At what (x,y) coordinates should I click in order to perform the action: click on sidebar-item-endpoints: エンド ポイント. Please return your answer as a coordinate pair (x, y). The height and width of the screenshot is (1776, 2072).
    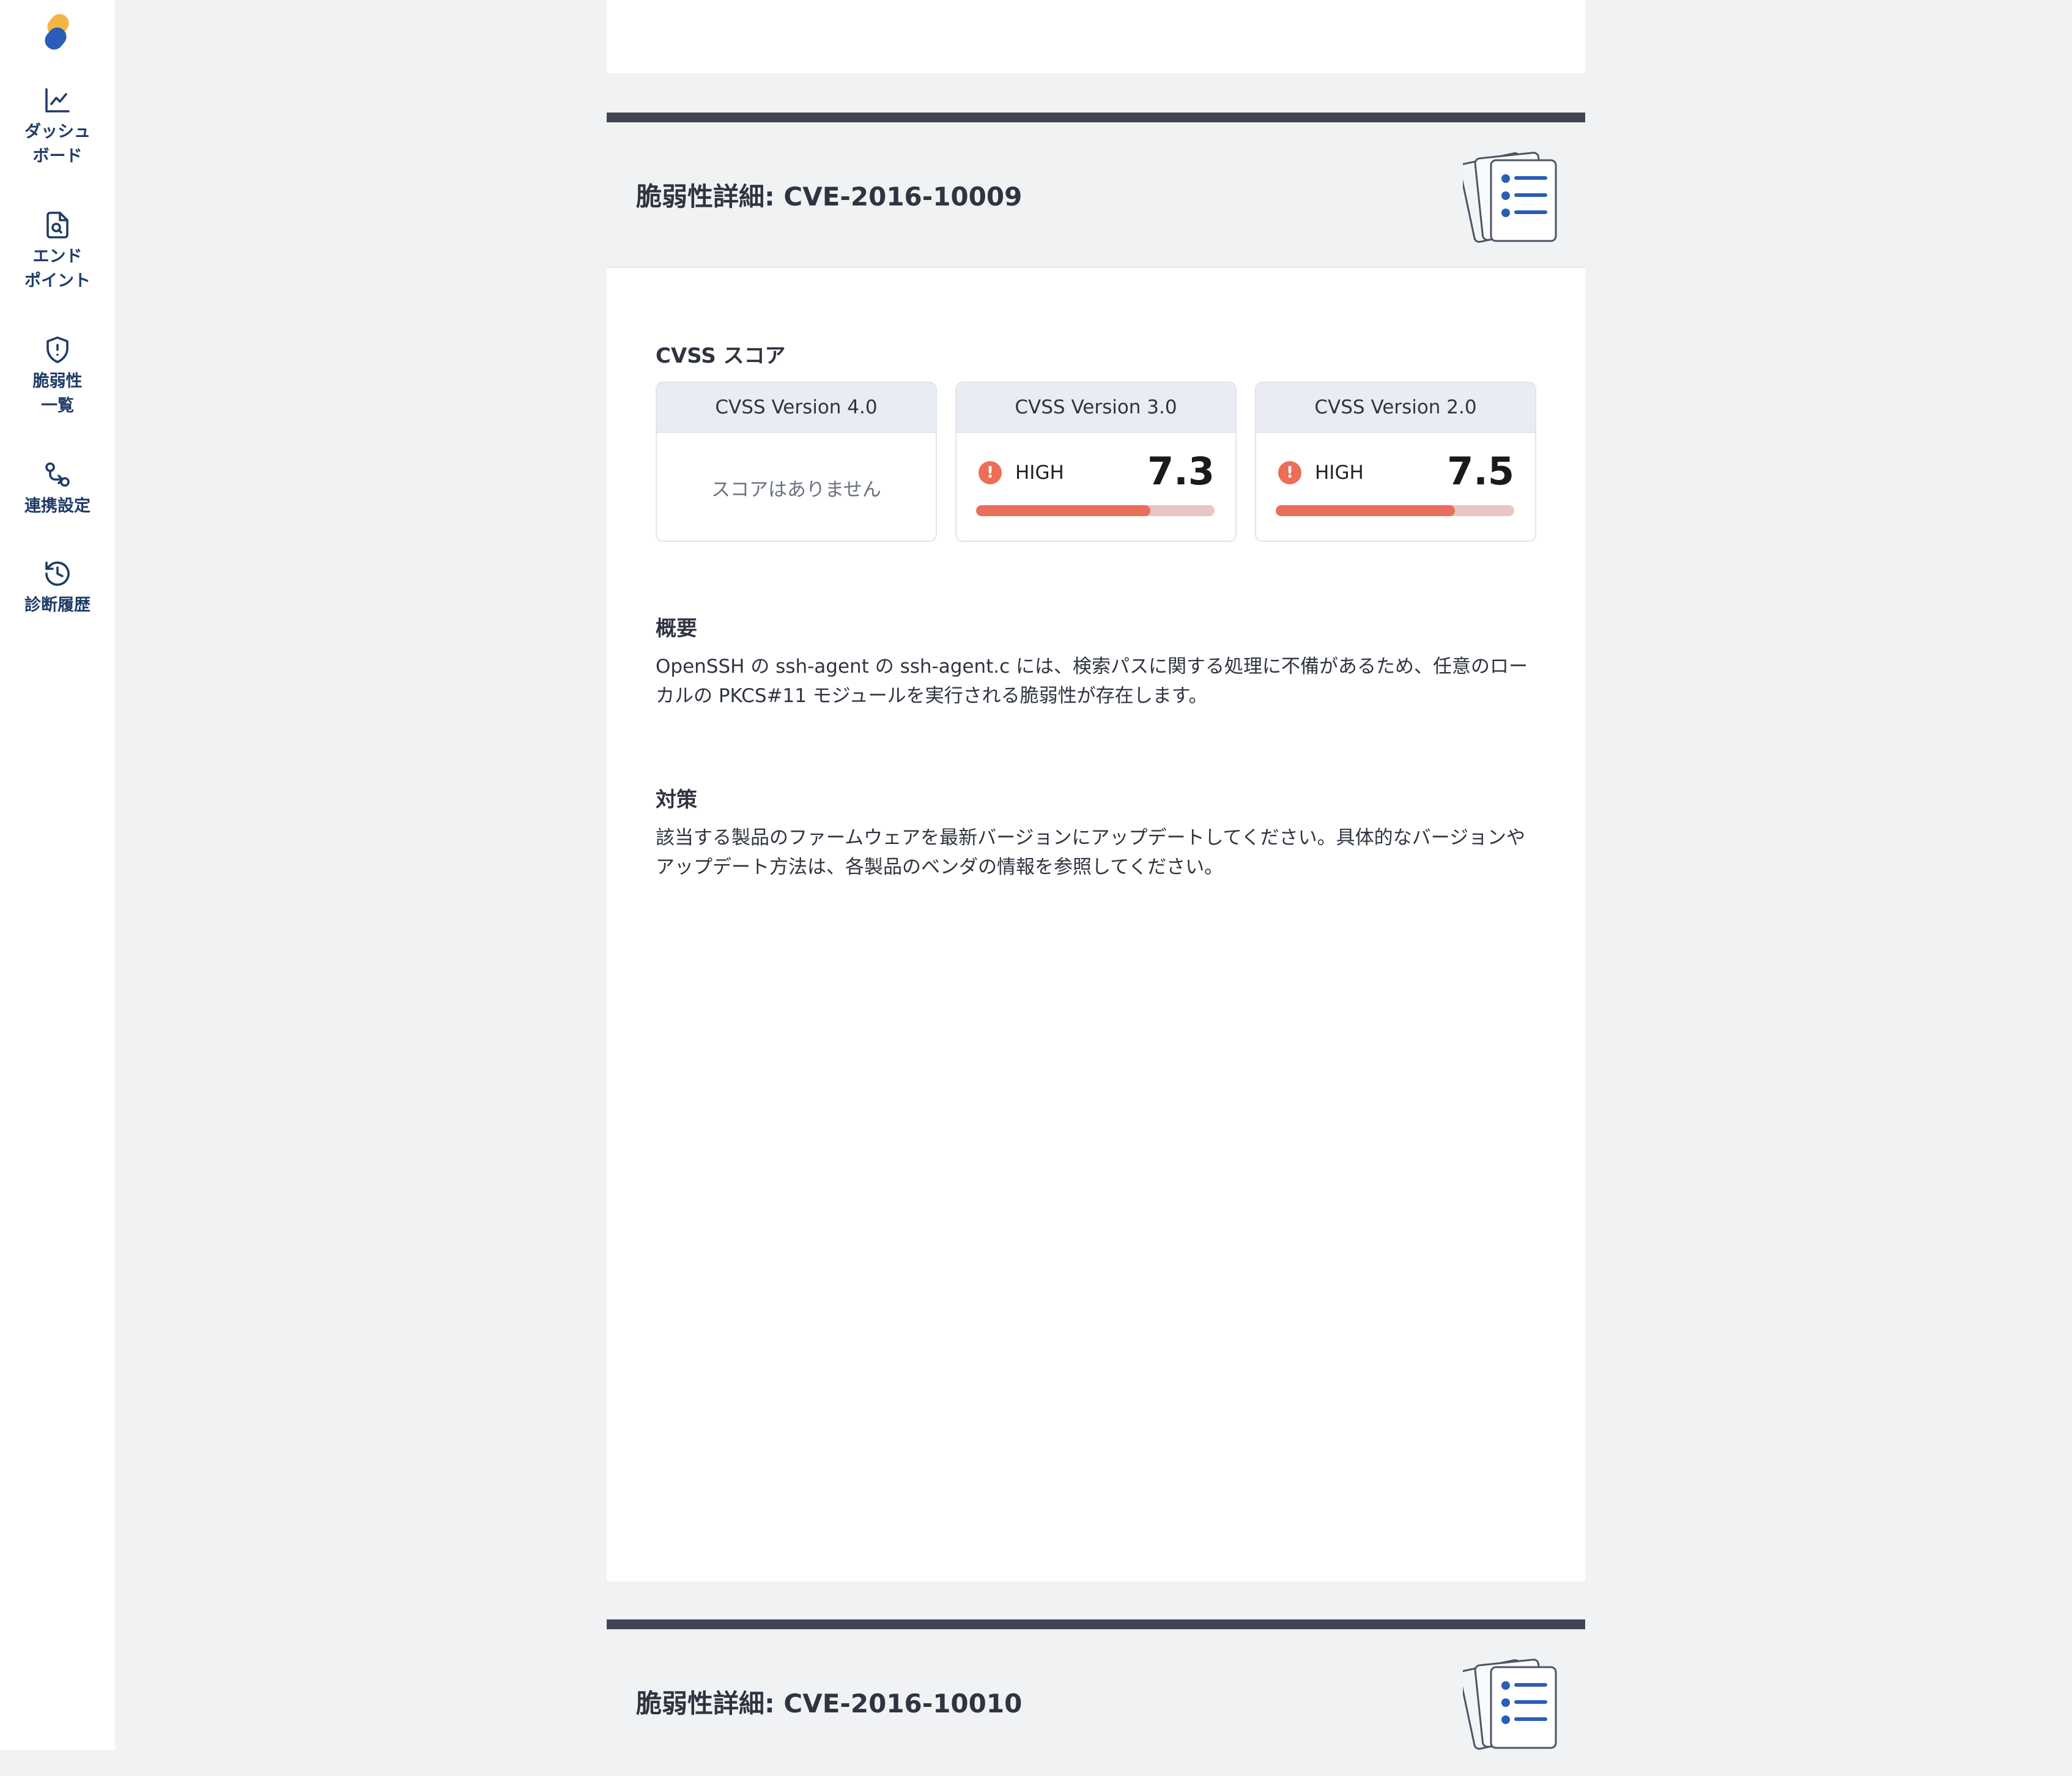
    Looking at the image, I should click on (57, 252).